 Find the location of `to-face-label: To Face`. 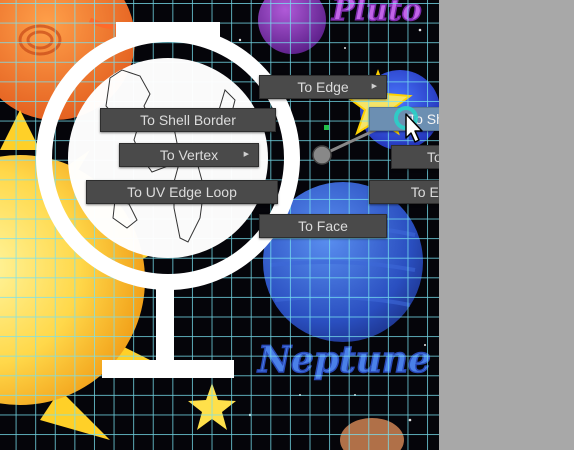

to-face-label: To Face is located at coordinates (323, 226).